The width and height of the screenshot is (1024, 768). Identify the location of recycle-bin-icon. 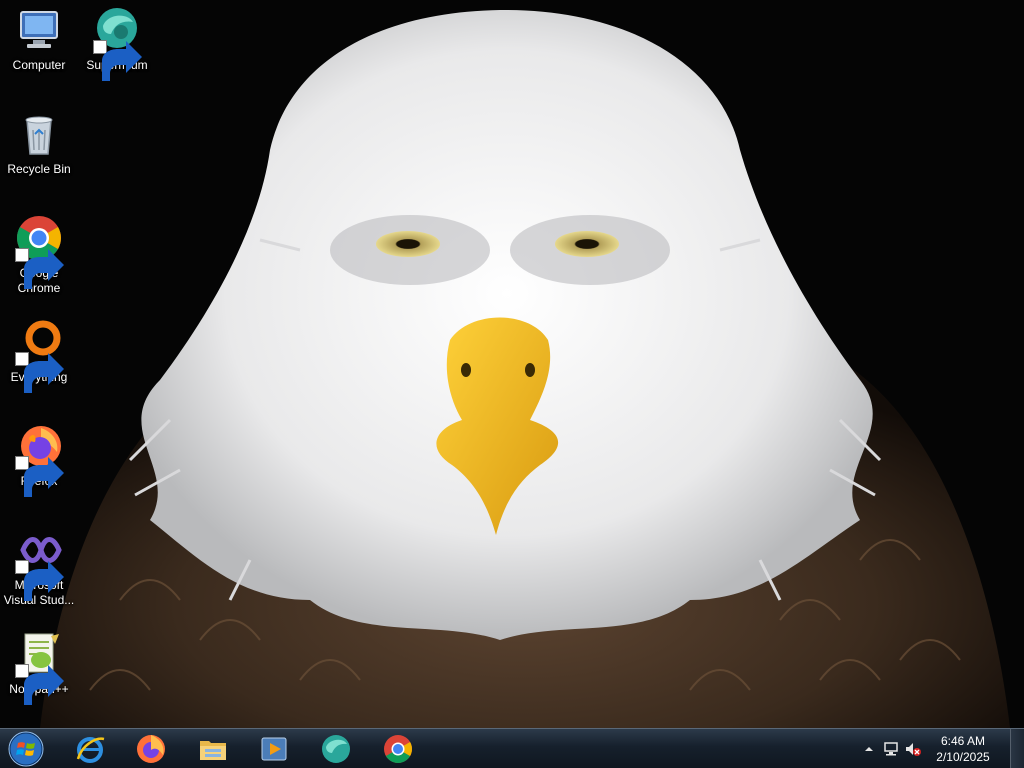
(39, 134).